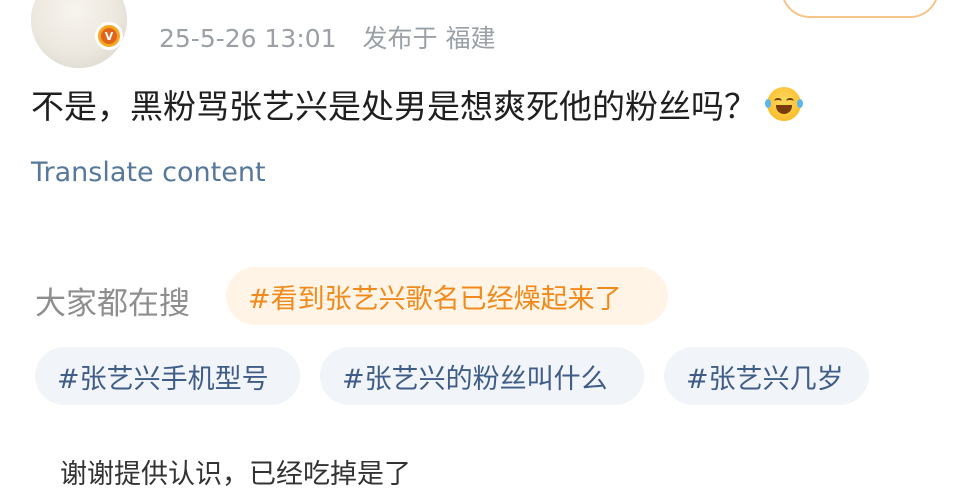 This screenshot has height=491, width=970. I want to click on post-meta: 25-5-26 13:01 发布于 福建, so click(336, 37).